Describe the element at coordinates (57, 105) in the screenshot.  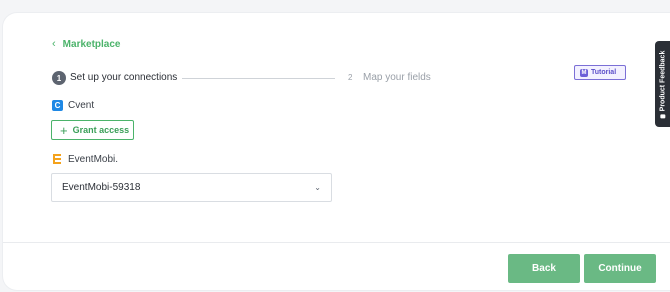
I see `cvent-logo-icon: C` at that location.